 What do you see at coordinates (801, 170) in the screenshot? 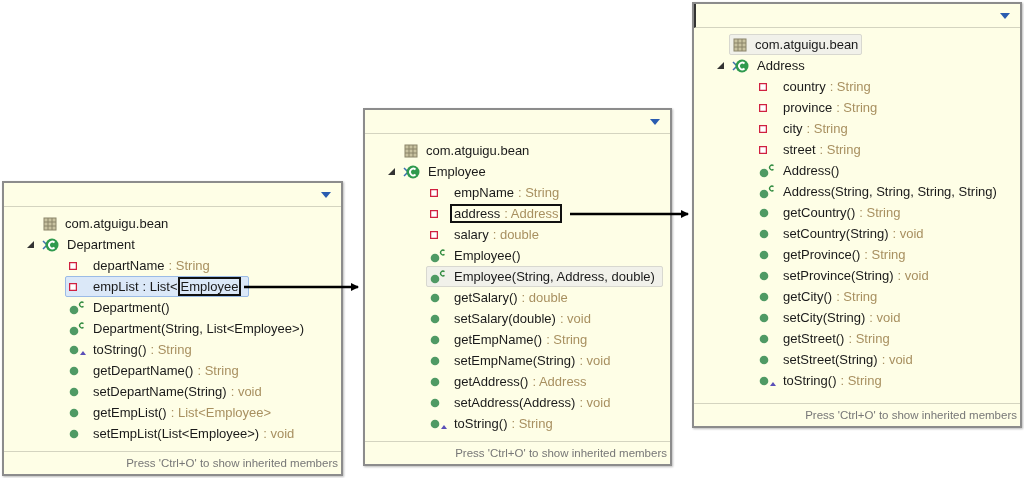
I see `member-item: Address()` at bounding box center [801, 170].